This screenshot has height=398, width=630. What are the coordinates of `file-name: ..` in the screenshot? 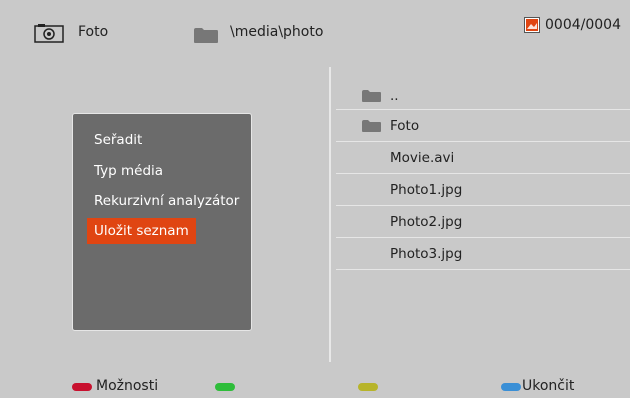 It's located at (394, 96).